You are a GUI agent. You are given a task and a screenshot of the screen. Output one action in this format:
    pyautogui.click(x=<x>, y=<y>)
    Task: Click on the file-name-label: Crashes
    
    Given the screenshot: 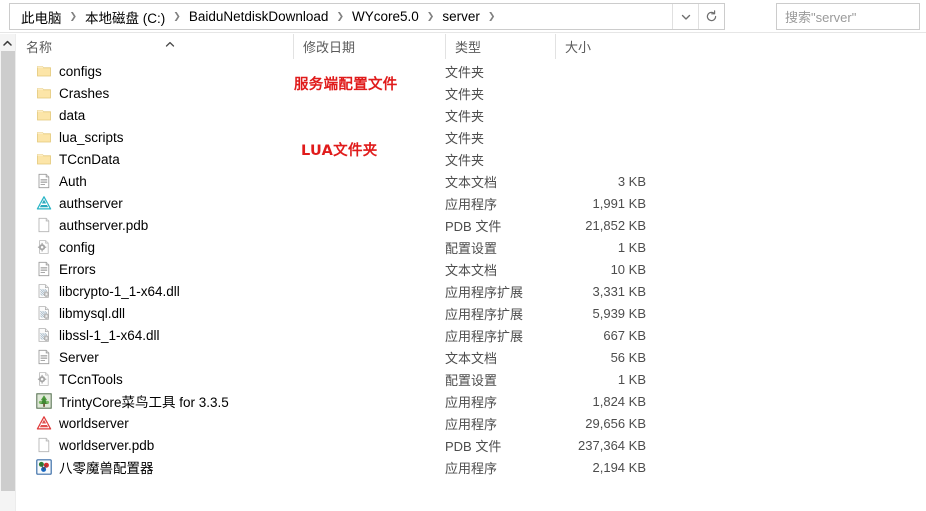 What is the action you would take?
    pyautogui.click(x=84, y=93)
    